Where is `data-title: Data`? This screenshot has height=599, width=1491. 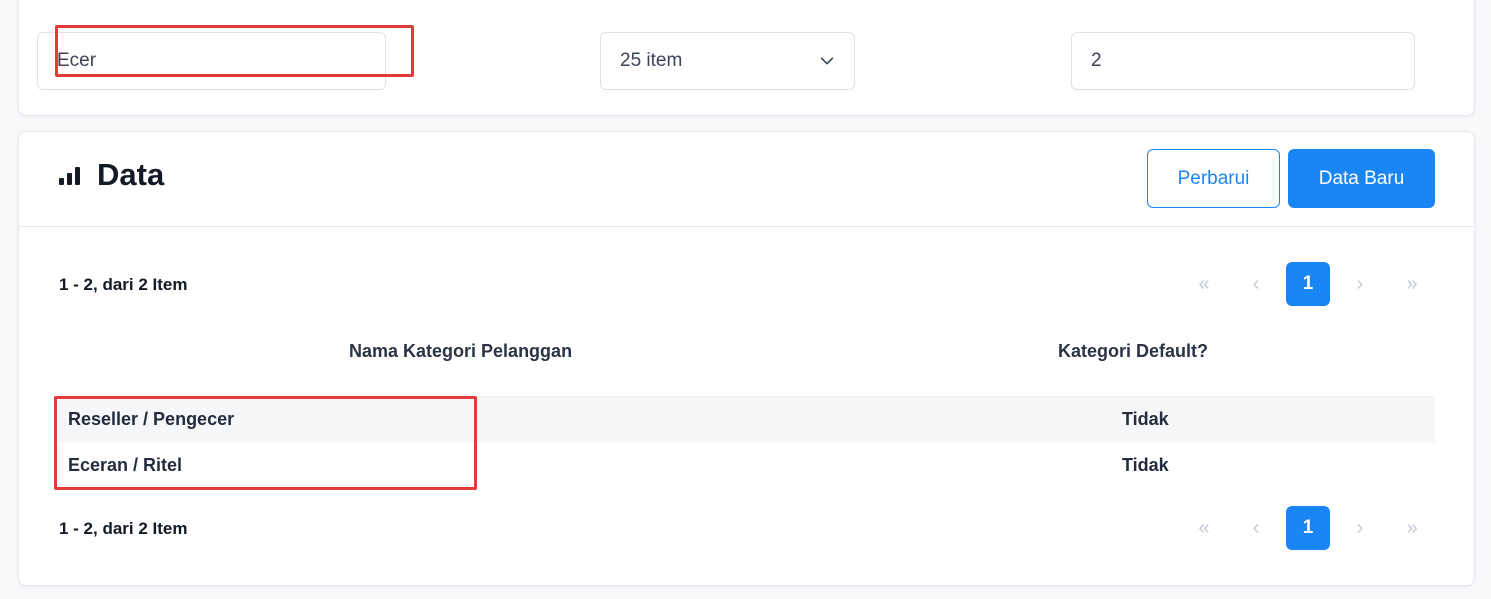 data-title: Data is located at coordinates (131, 174).